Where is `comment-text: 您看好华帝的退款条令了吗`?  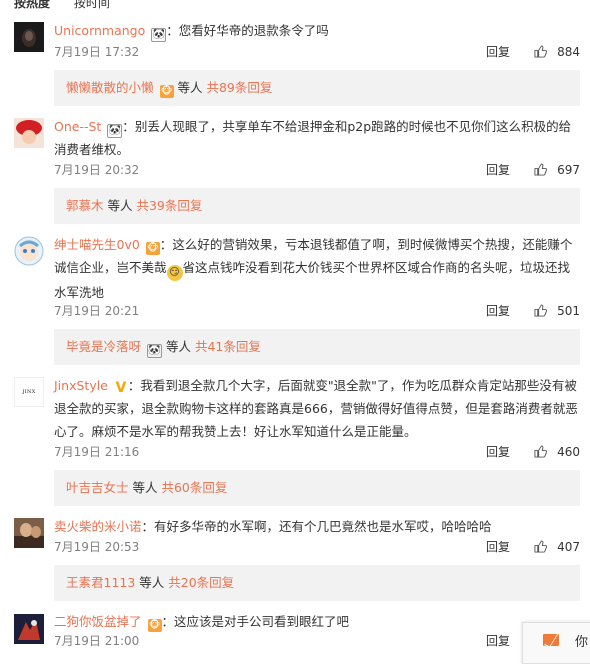 comment-text: 您看好华帝的退款条令了吗 is located at coordinates (253, 30).